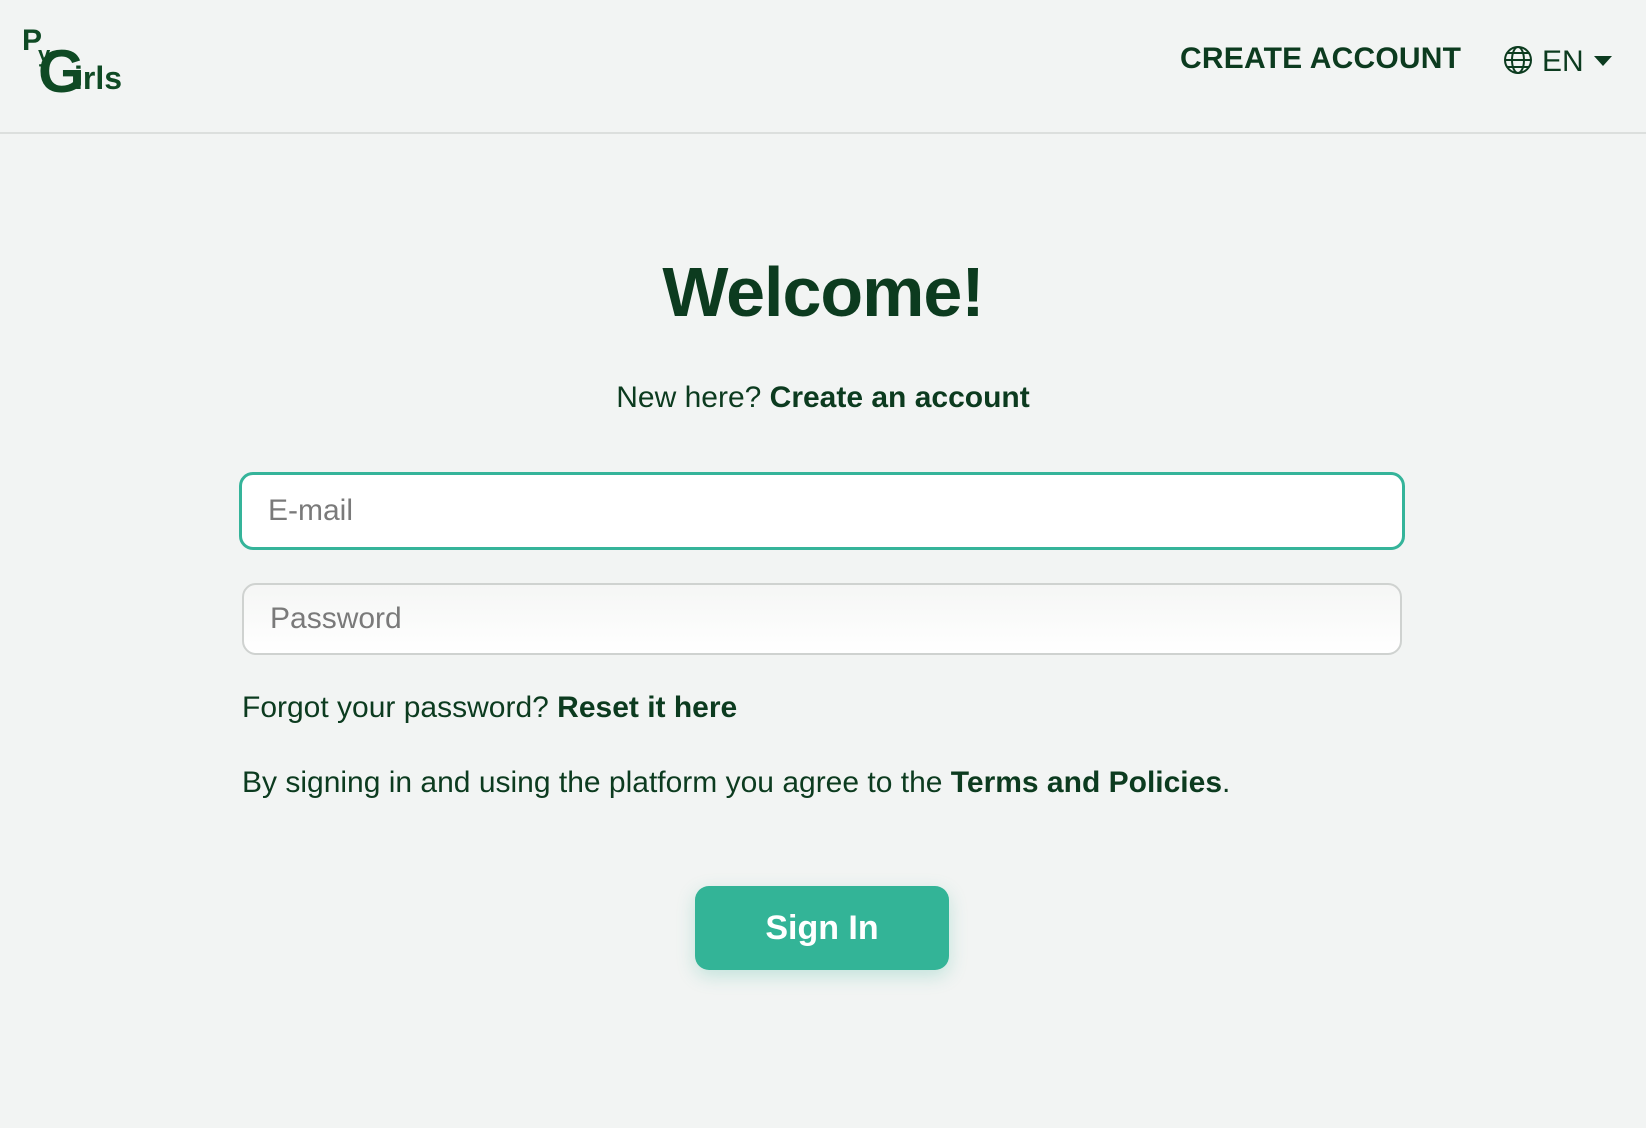  What do you see at coordinates (1086, 782) in the screenshot?
I see `terms-and-policies-link: Terms and Policies` at bounding box center [1086, 782].